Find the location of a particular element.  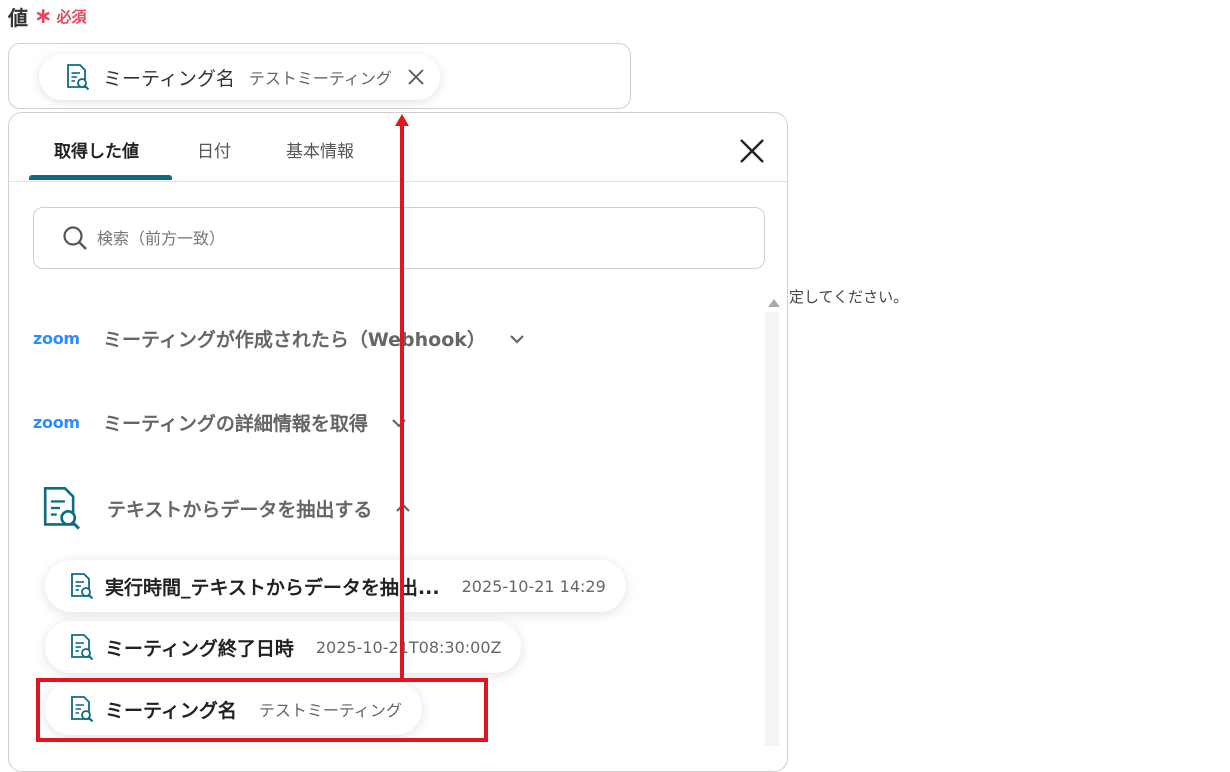

tab-retrieved-values: 取得した値 is located at coordinates (96, 149).